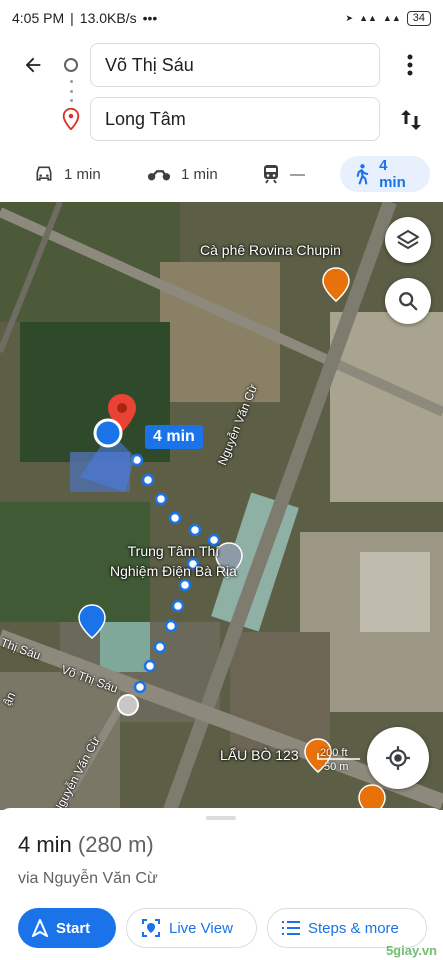 This screenshot has height=960, width=443. I want to click on layers-icon, so click(408, 239).